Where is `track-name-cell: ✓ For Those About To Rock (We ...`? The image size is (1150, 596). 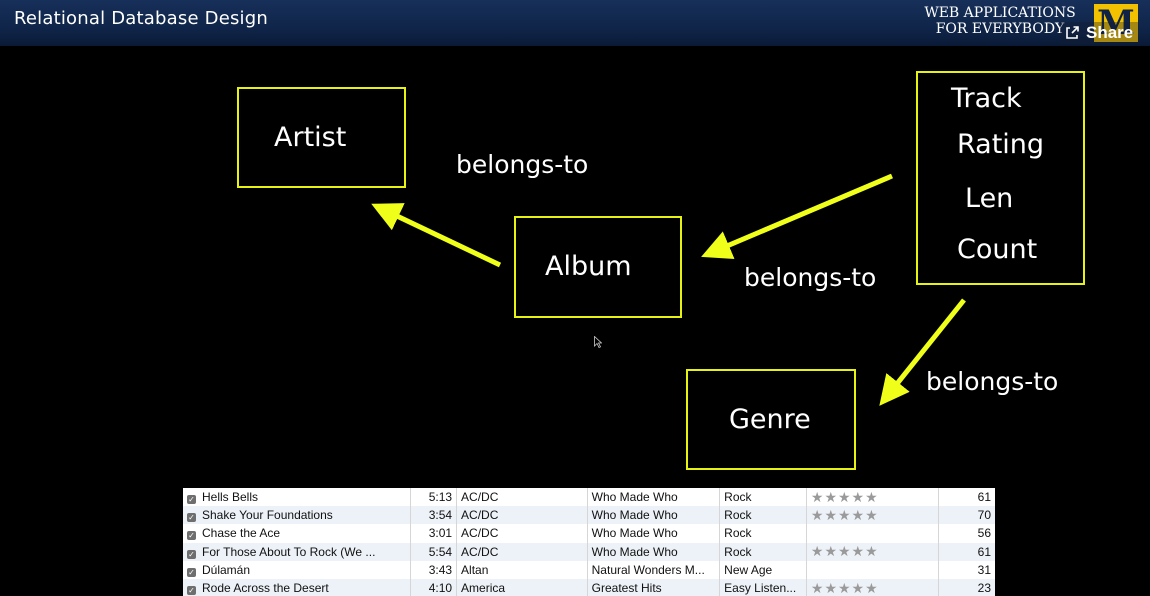 track-name-cell: ✓ For Those About To Rock (We ... is located at coordinates (297, 551).